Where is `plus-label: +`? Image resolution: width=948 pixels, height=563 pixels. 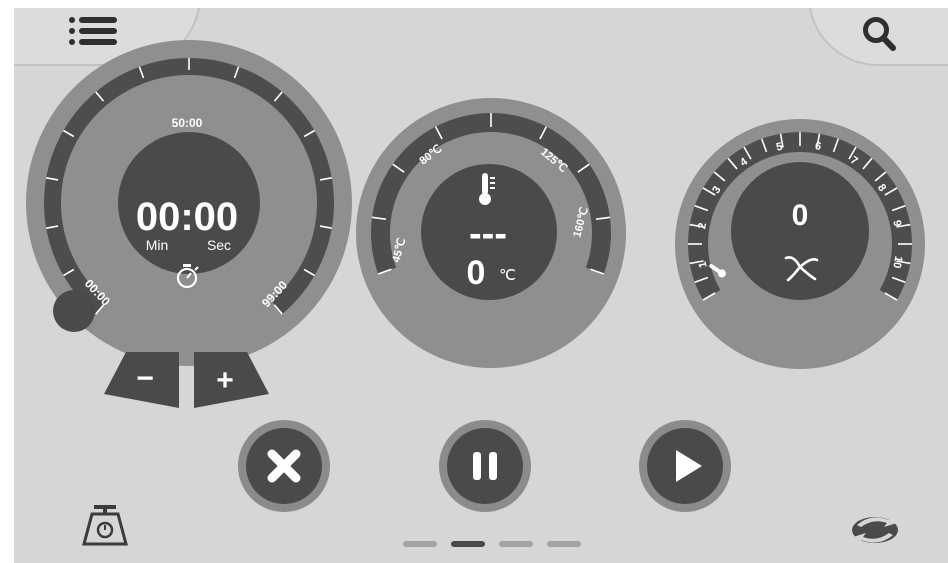 plus-label: + is located at coordinates (225, 380).